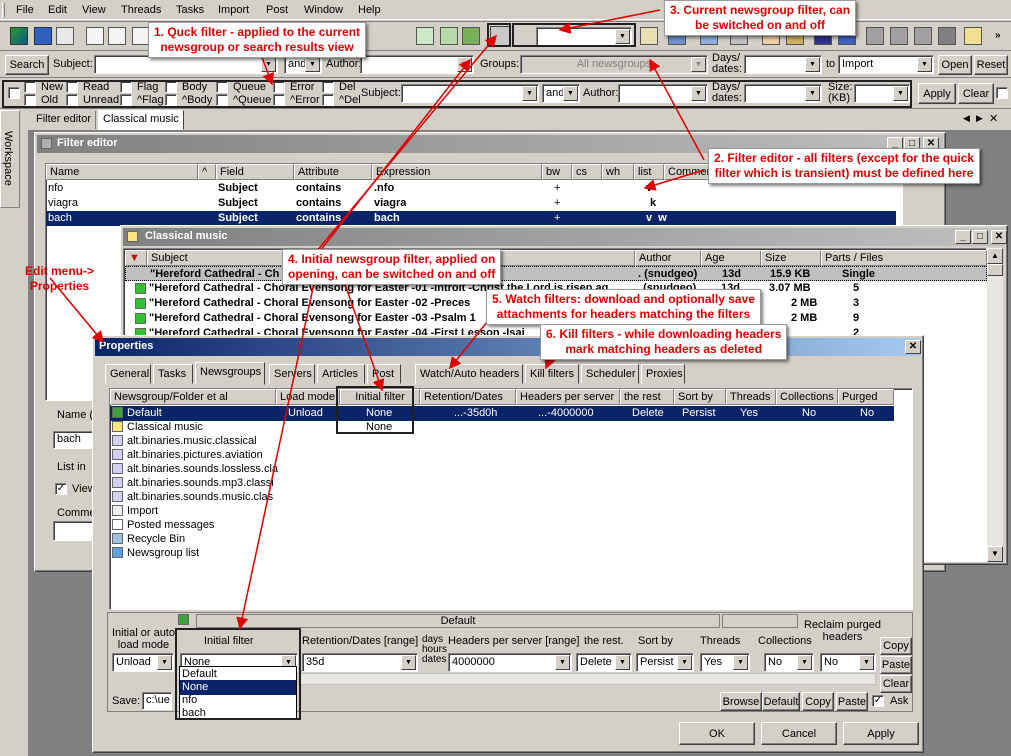 The width and height of the screenshot is (1011, 756). What do you see at coordinates (64, 120) in the screenshot?
I see `tab-filter-editor: Filter editor` at bounding box center [64, 120].